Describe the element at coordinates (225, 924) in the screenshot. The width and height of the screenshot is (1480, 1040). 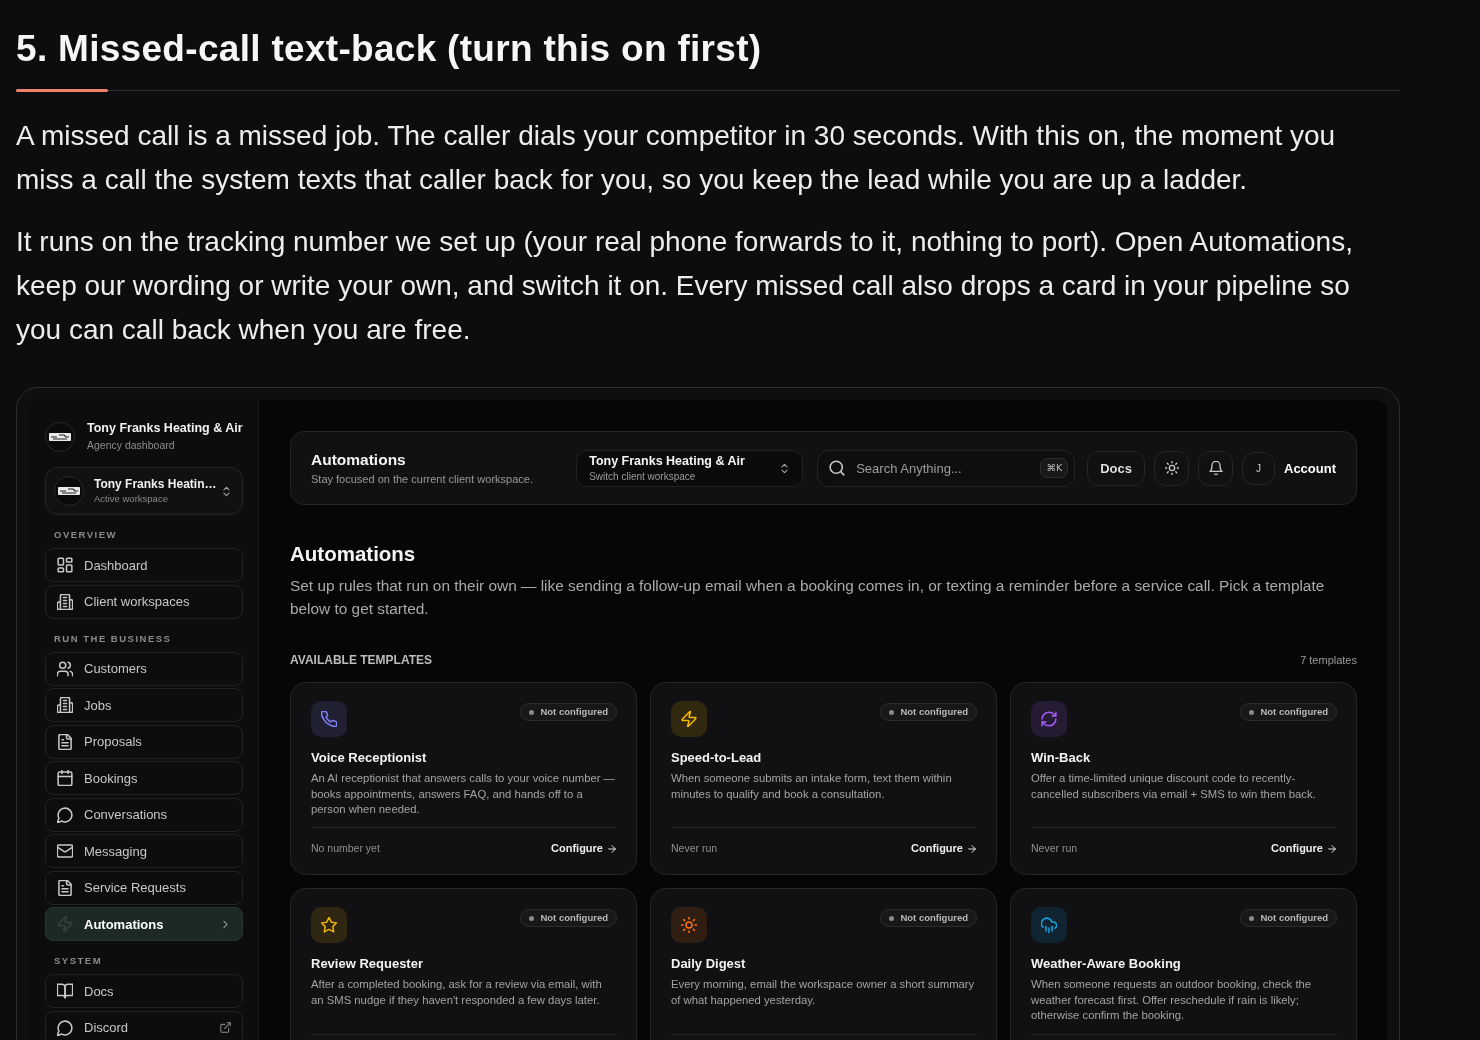
I see `chevron-right-icon` at that location.